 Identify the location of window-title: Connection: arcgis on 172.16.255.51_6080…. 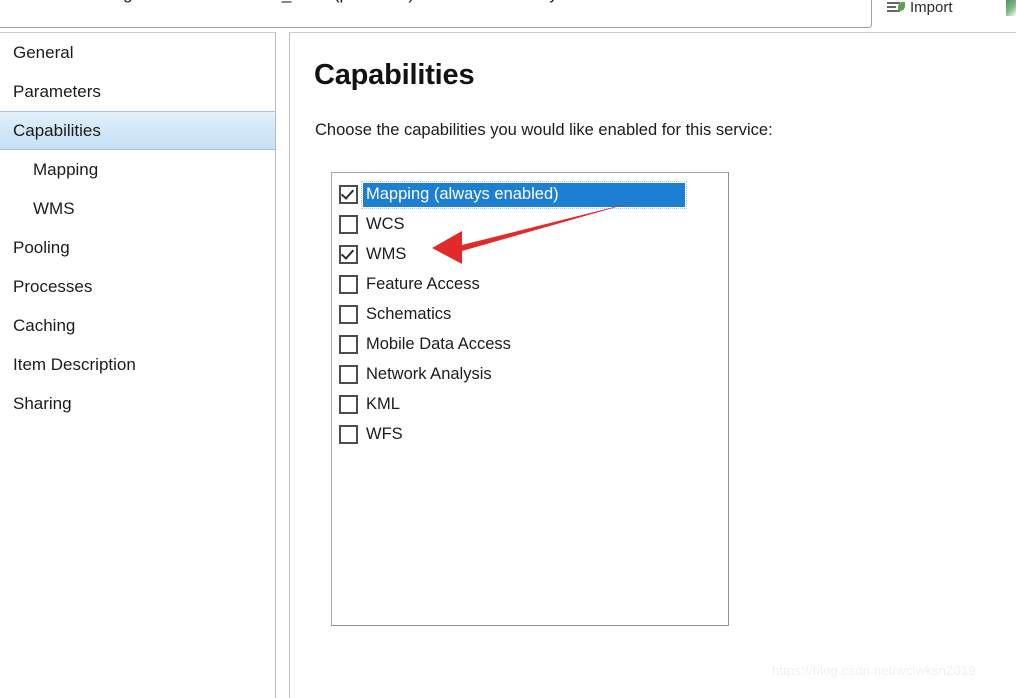
(434, 2).